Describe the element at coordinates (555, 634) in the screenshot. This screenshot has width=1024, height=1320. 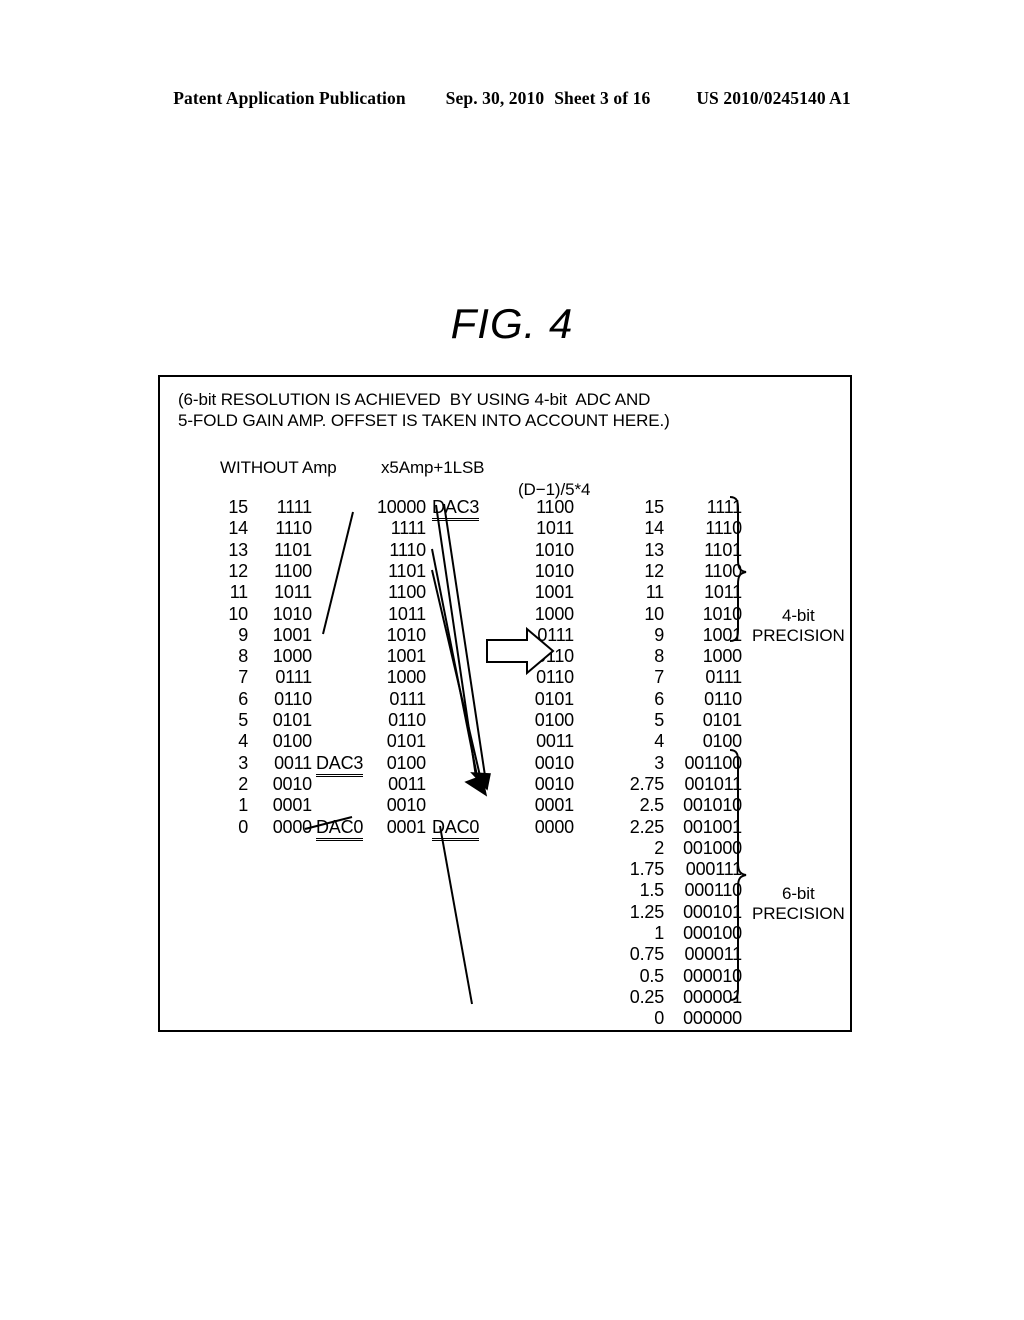
I see `formula-binary-code: 0111` at that location.